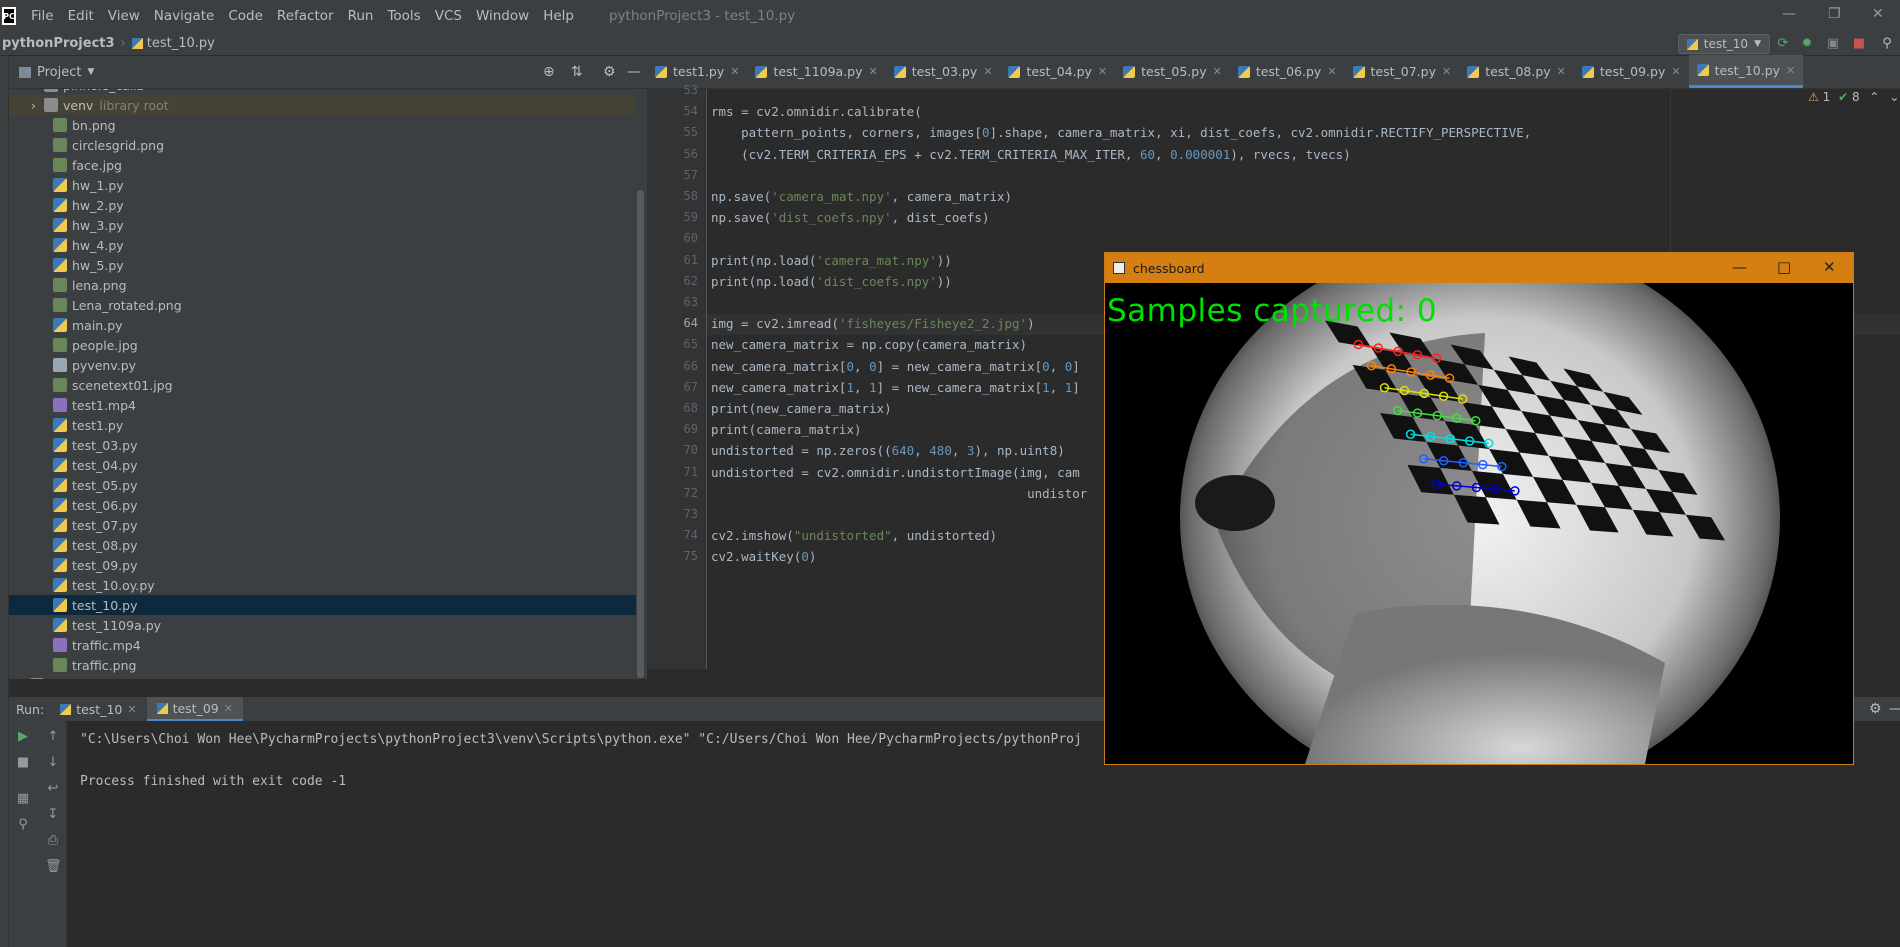 The width and height of the screenshot is (1900, 947). Describe the element at coordinates (1807, 44) in the screenshot. I see `debug-icon: ✹` at that location.